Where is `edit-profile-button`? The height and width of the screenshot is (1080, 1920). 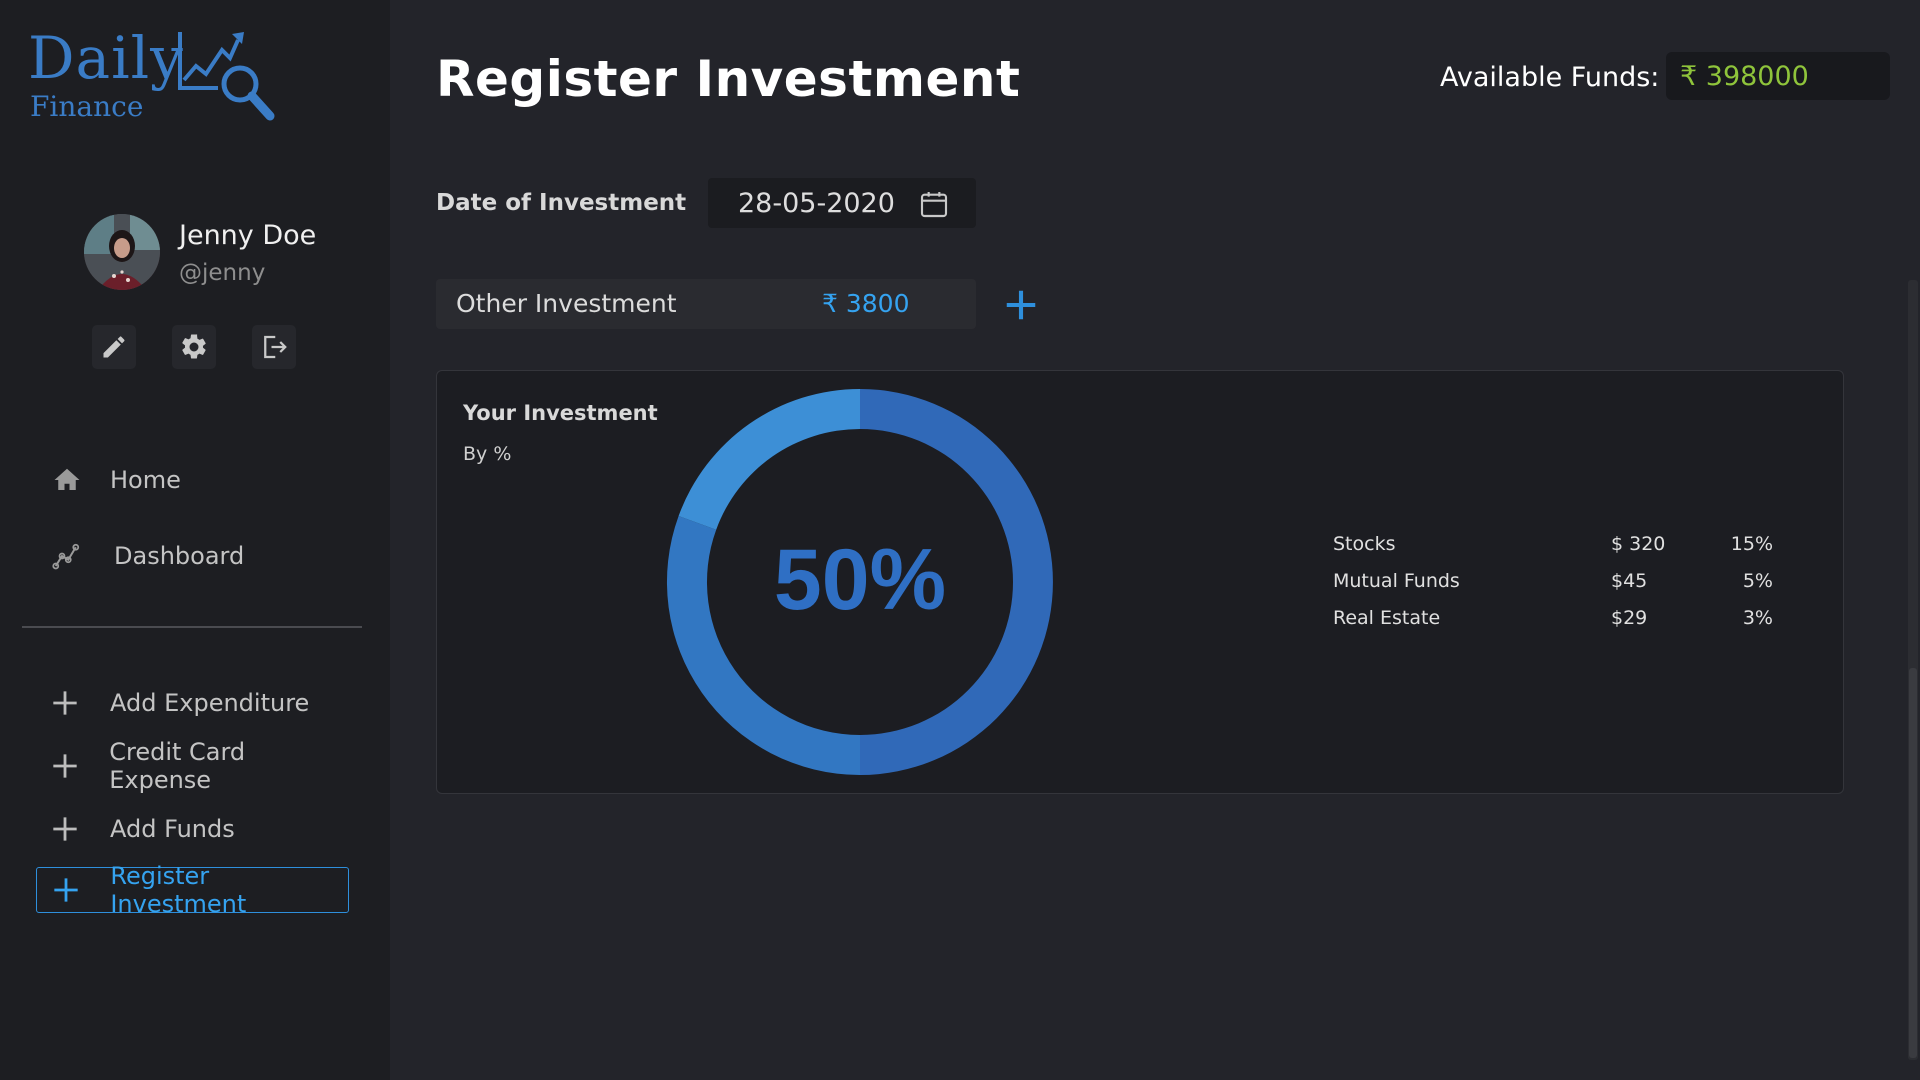
edit-profile-button is located at coordinates (114, 347).